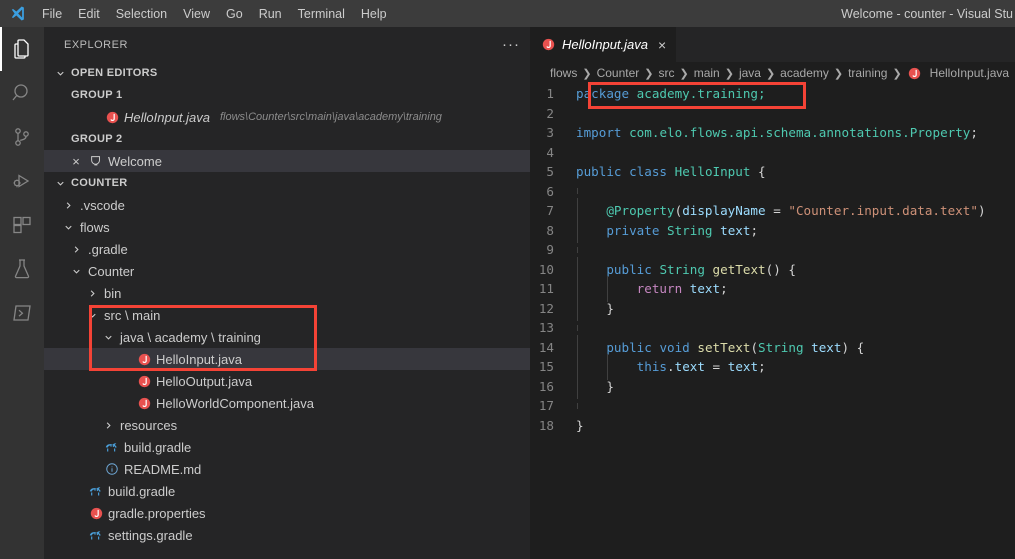 This screenshot has width=1015, height=559. Describe the element at coordinates (196, 14) in the screenshot. I see `menu-view: View` at that location.